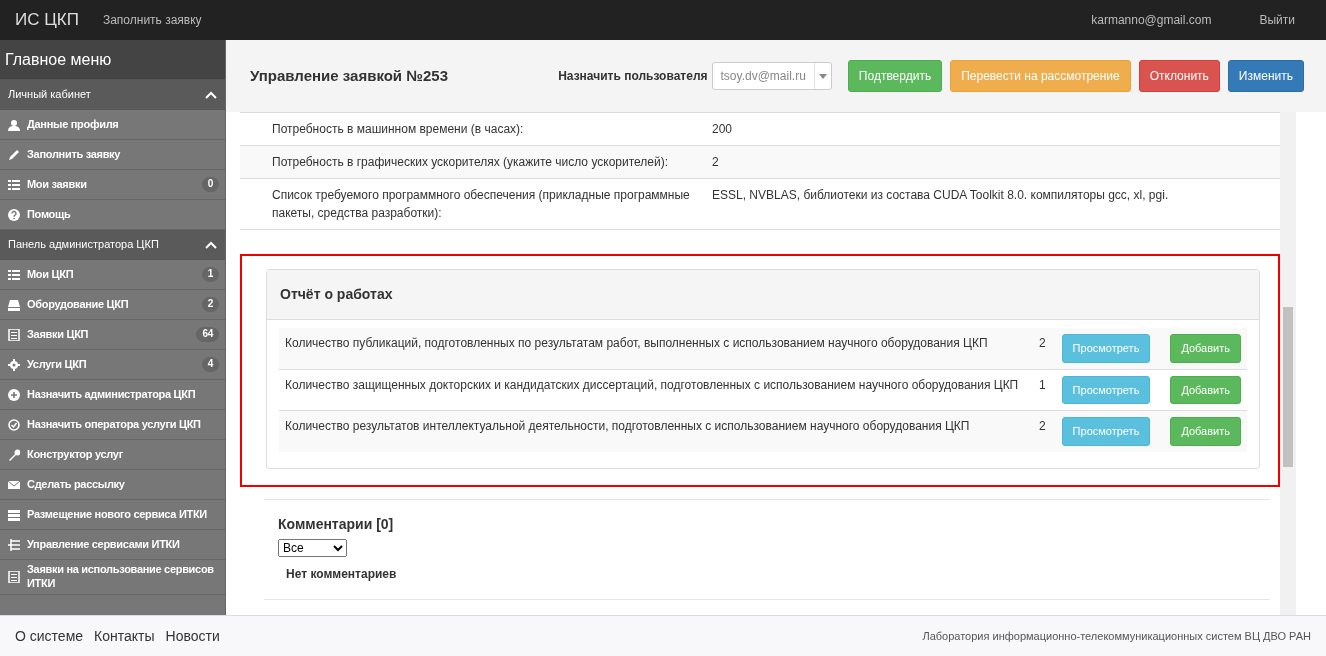  What do you see at coordinates (895, 76) in the screenshot?
I see `action-button: Подтвердить` at bounding box center [895, 76].